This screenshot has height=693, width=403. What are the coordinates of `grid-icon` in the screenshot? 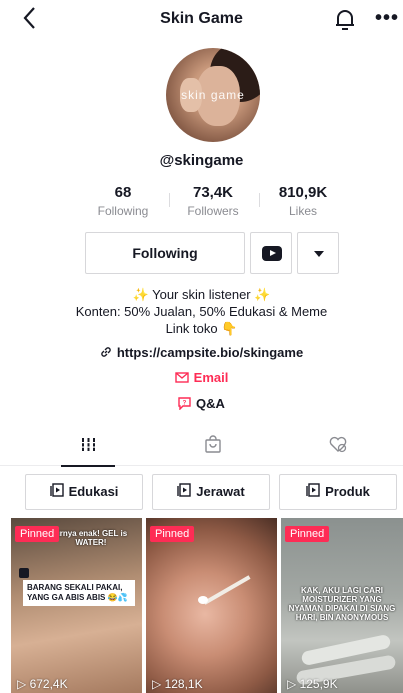 It's located at (88, 447).